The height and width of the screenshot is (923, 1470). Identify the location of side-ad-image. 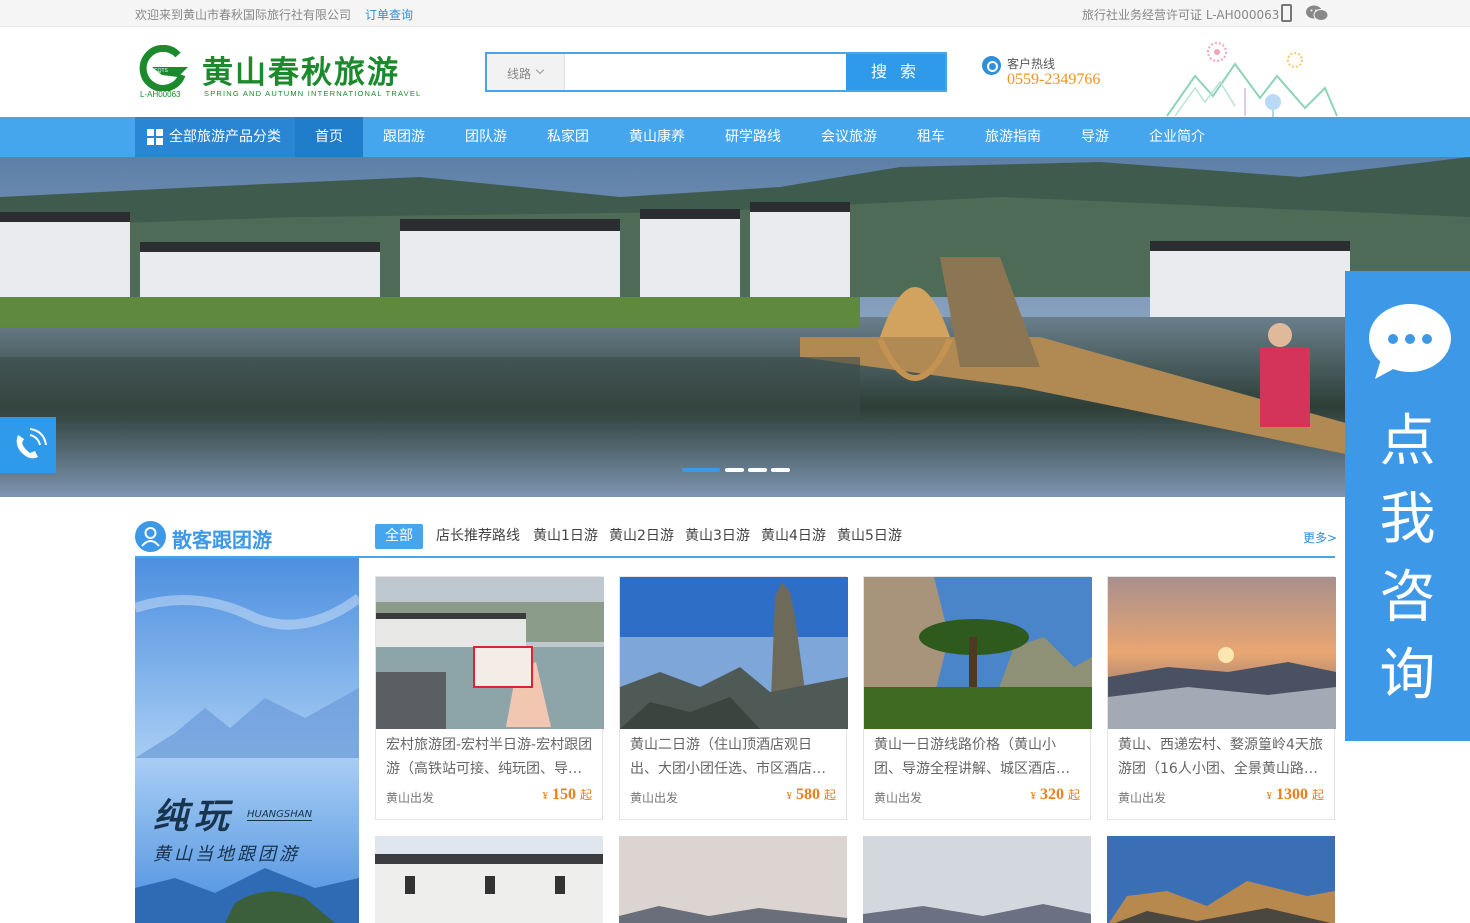
(247, 740).